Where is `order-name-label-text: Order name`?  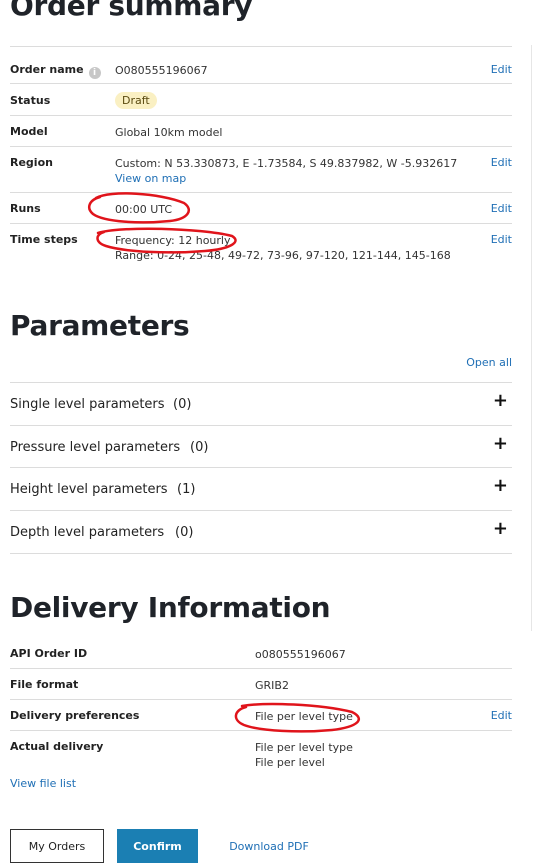
order-name-label-text: Order name is located at coordinates (47, 69).